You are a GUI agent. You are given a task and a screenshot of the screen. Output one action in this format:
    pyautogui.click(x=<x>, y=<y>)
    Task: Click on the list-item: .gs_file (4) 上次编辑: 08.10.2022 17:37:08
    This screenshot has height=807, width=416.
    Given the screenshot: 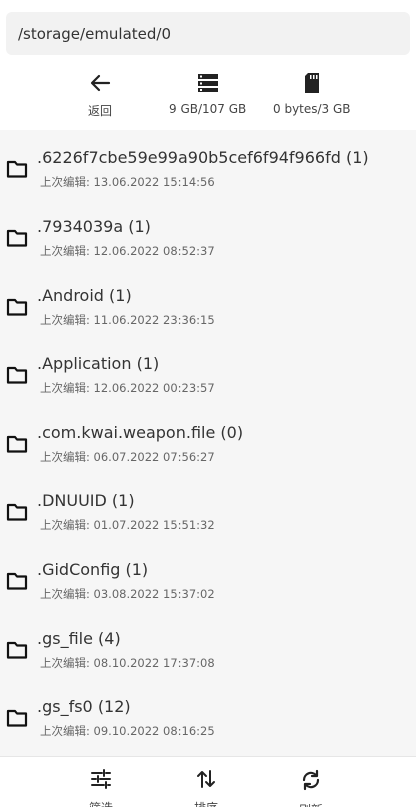 What is the action you would take?
    pyautogui.click(x=208, y=653)
    